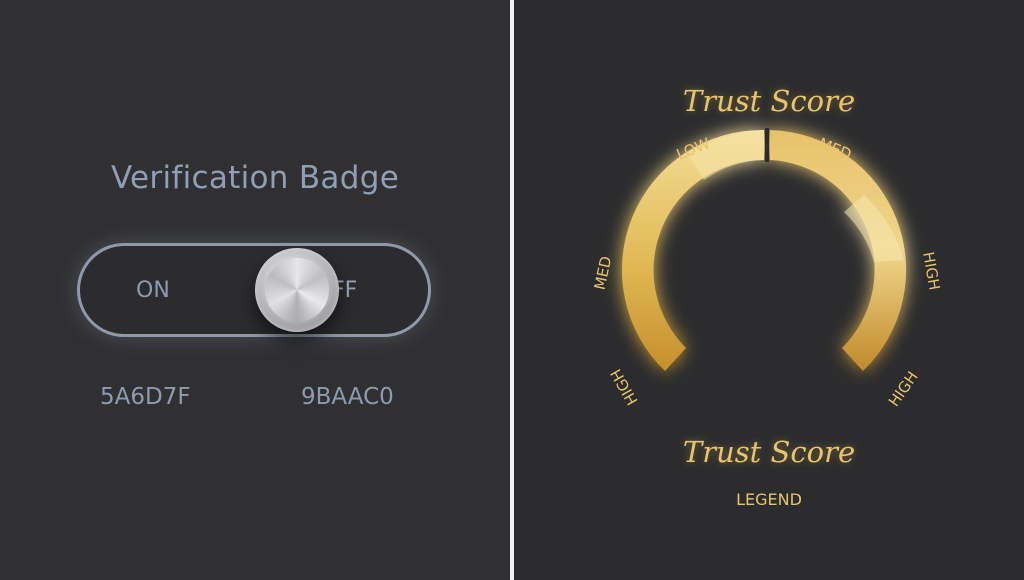  I want to click on verification-toggle, so click(254, 290).